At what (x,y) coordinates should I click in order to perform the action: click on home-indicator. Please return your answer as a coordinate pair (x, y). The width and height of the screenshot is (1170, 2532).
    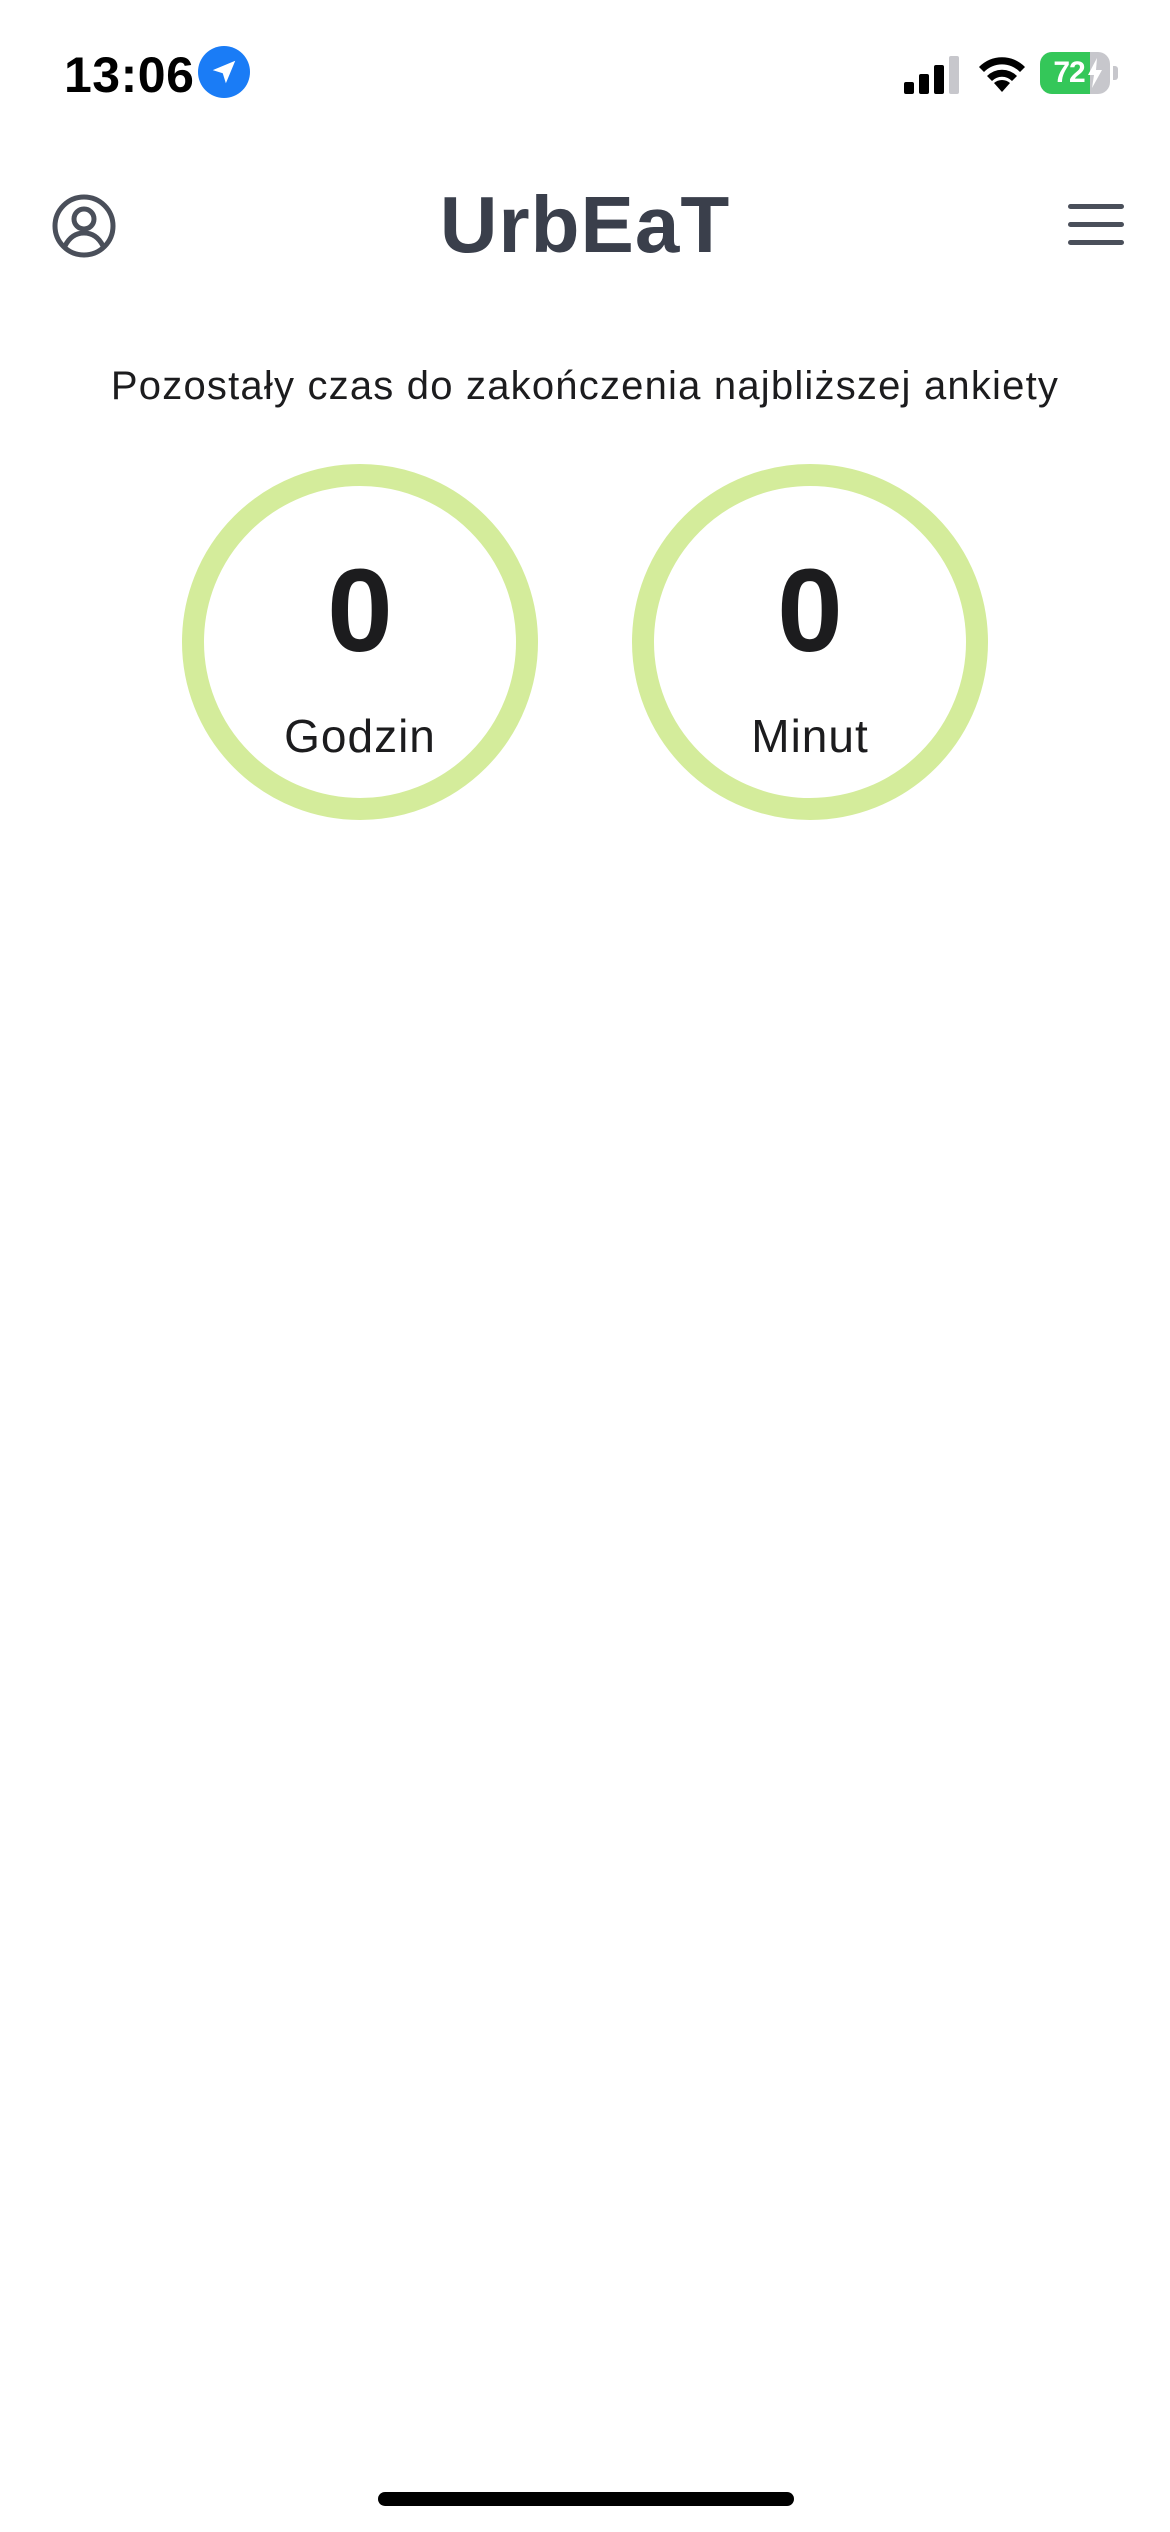
    Looking at the image, I should click on (586, 2499).